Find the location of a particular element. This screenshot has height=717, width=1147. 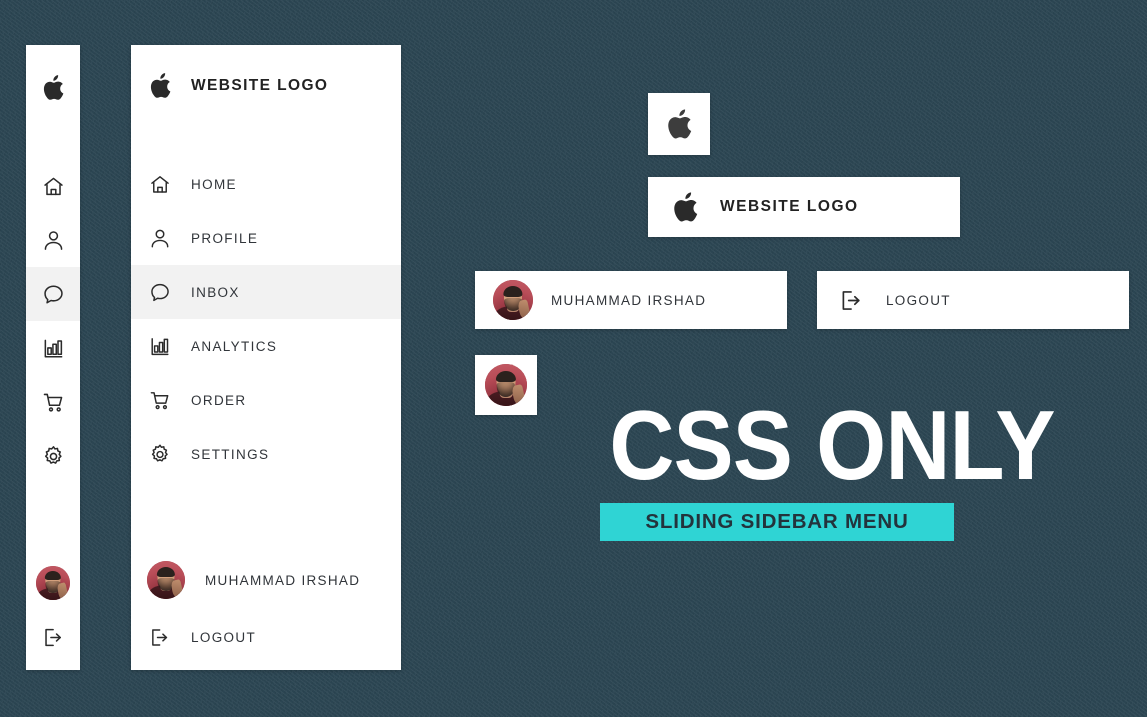

logo-full-callout-card: WEBSITE LOGO is located at coordinates (804, 207).